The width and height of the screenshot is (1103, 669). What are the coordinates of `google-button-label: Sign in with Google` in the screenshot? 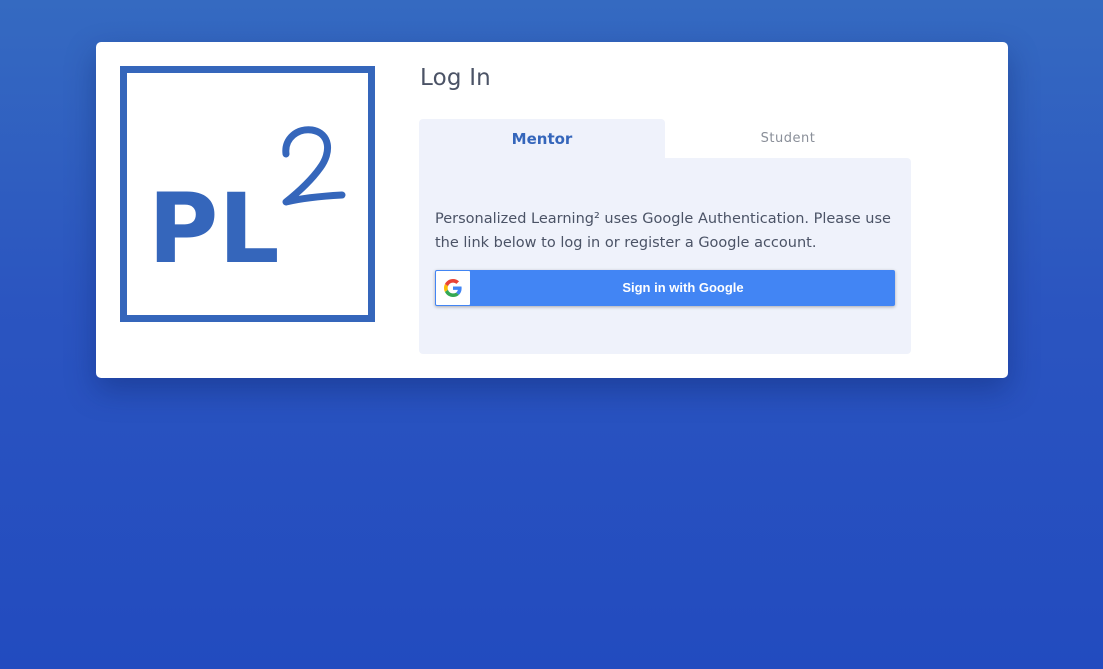 It's located at (683, 287).